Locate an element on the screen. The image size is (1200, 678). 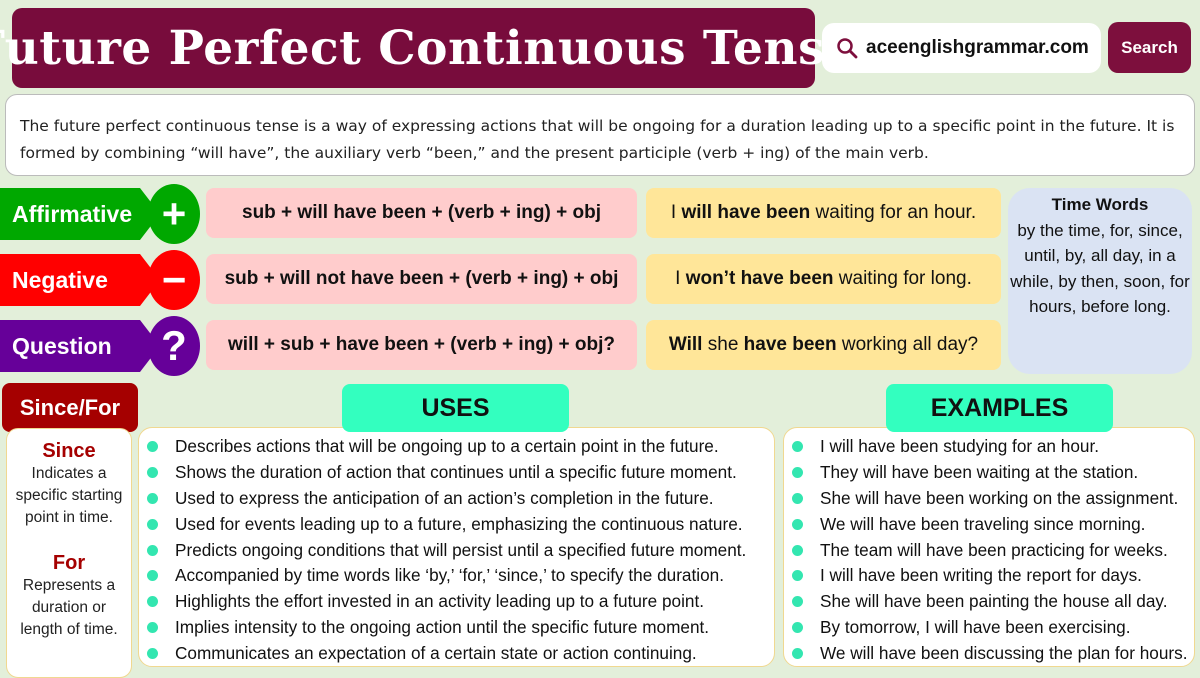
page-title: Future Perfect Continuous Tense is located at coordinates (427, 48).